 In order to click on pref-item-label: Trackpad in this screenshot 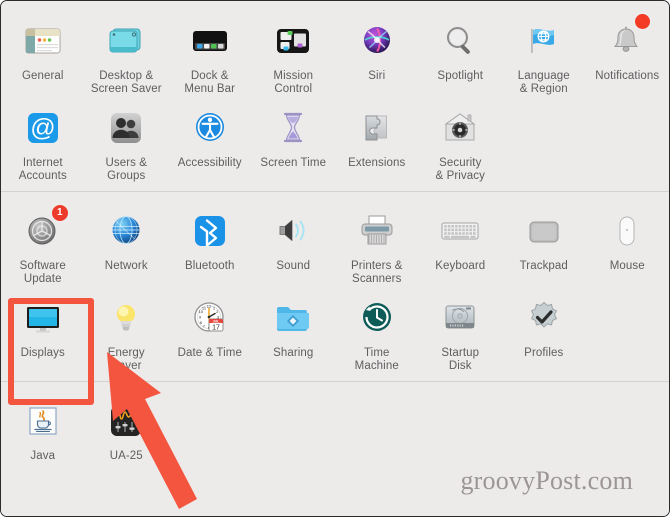, I will do `click(543, 266)`.